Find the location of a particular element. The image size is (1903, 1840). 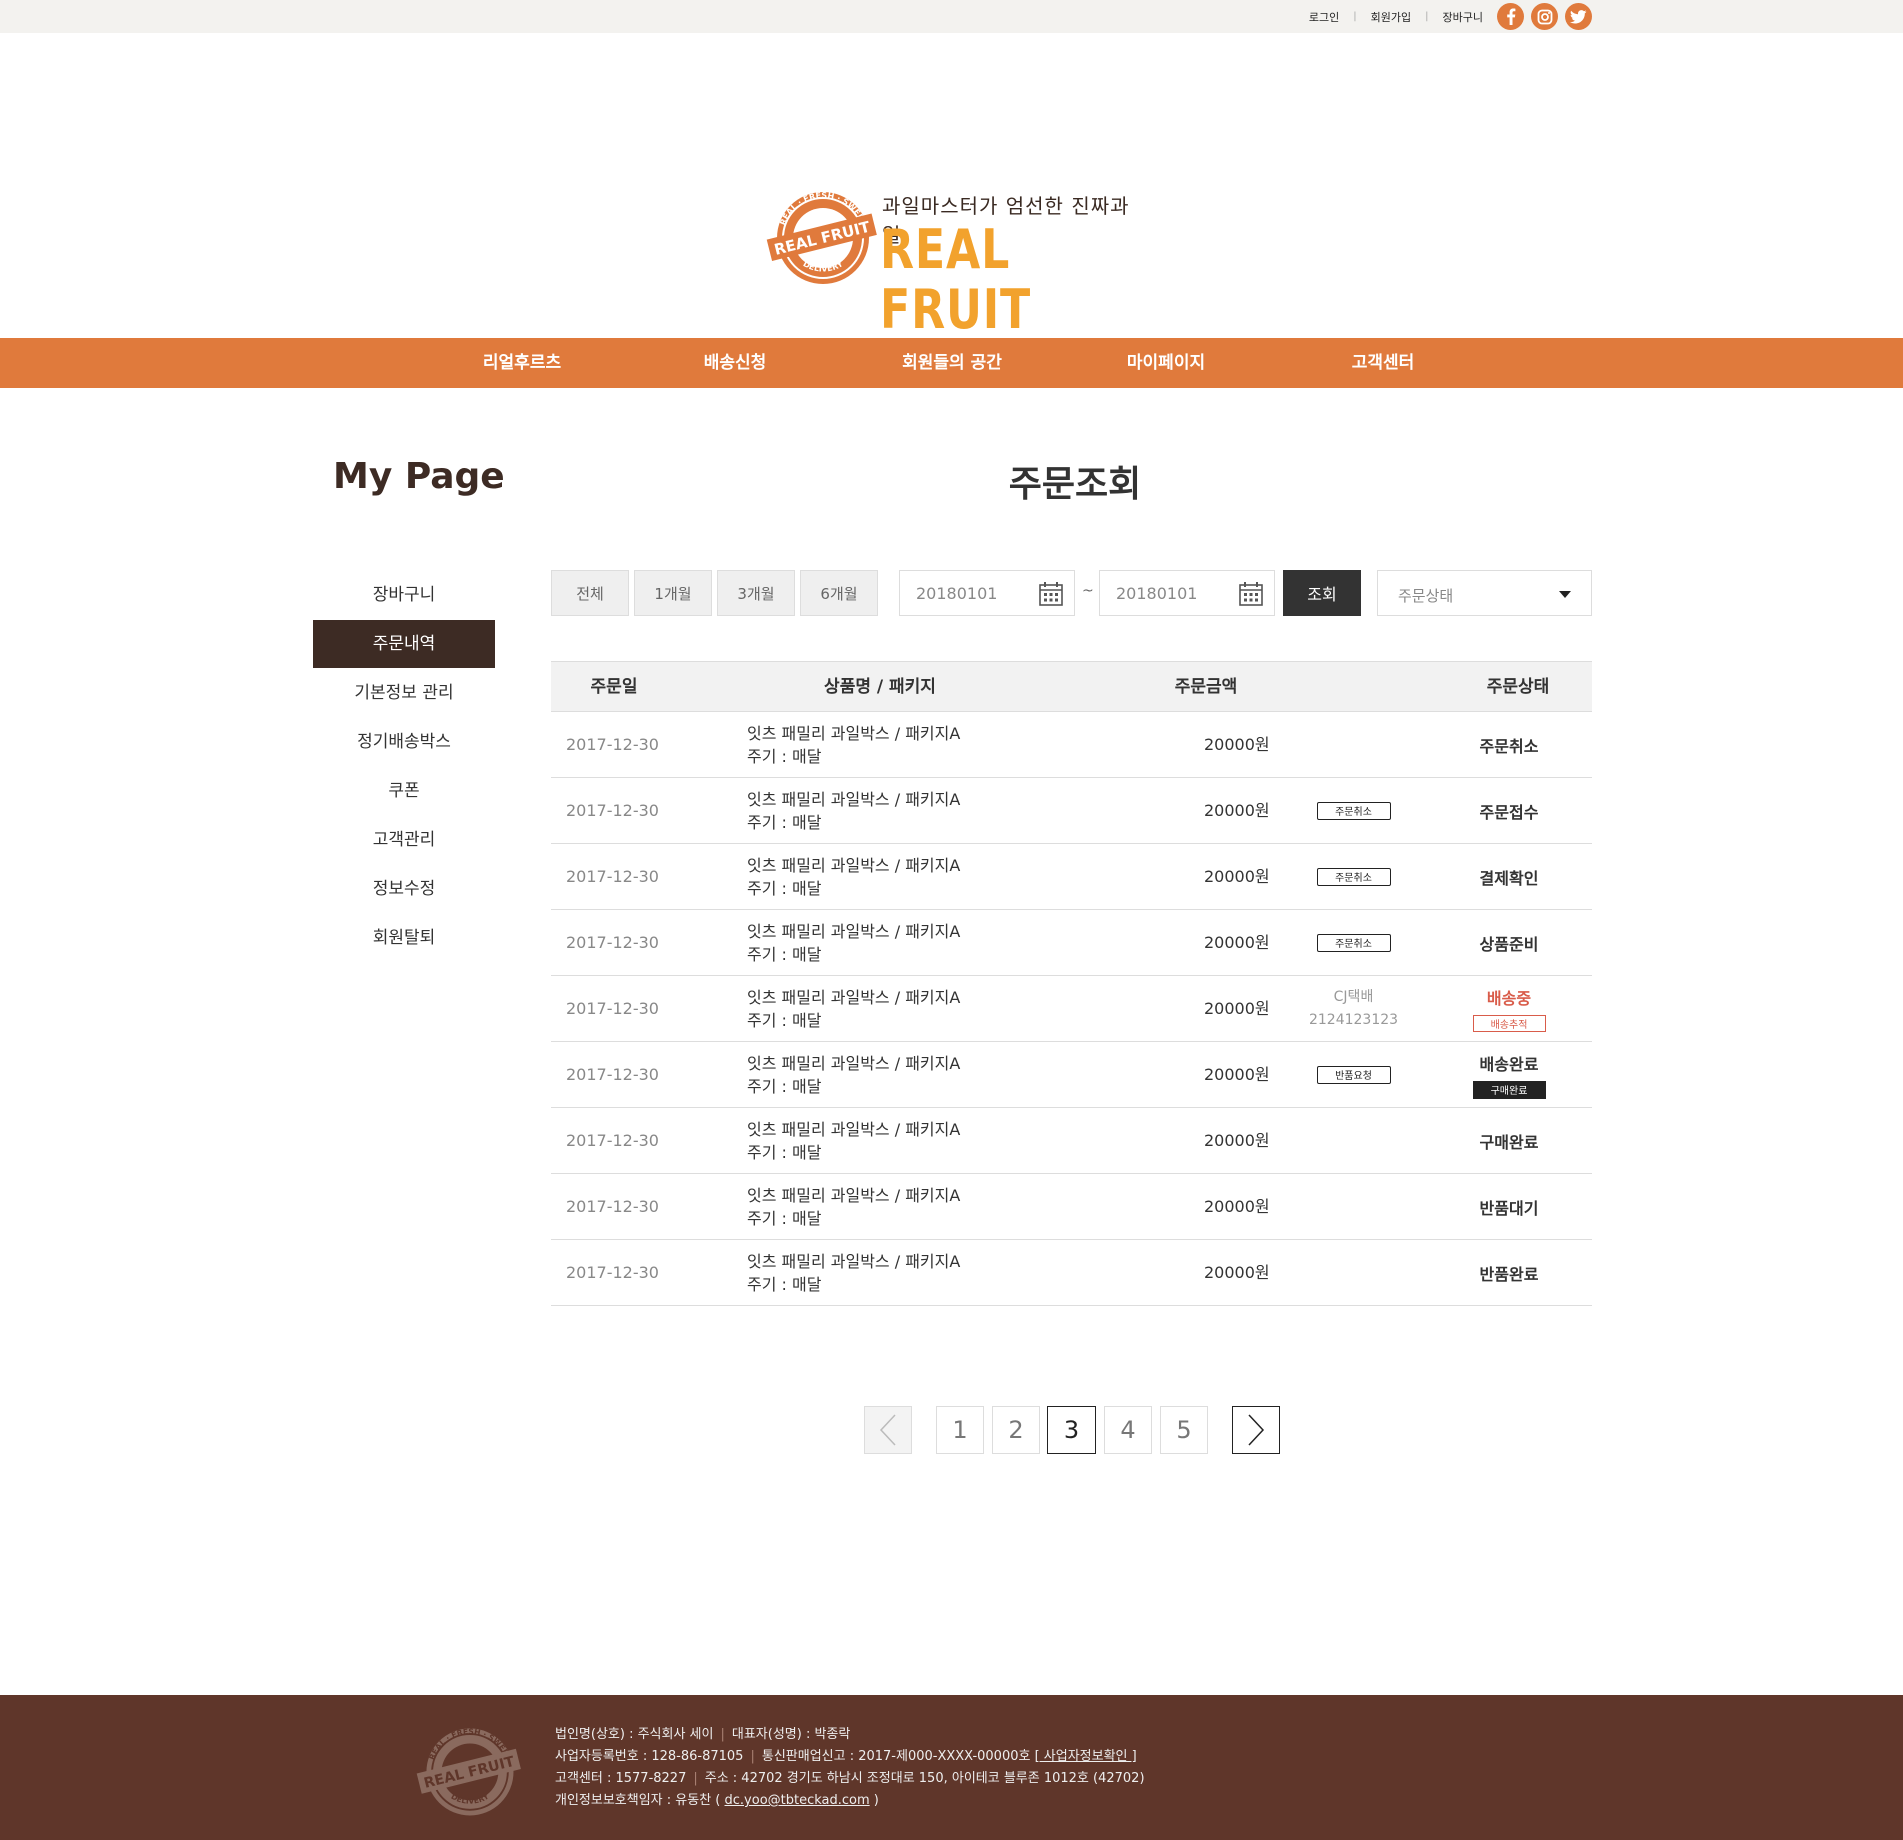

date-from-field is located at coordinates (987, 593).